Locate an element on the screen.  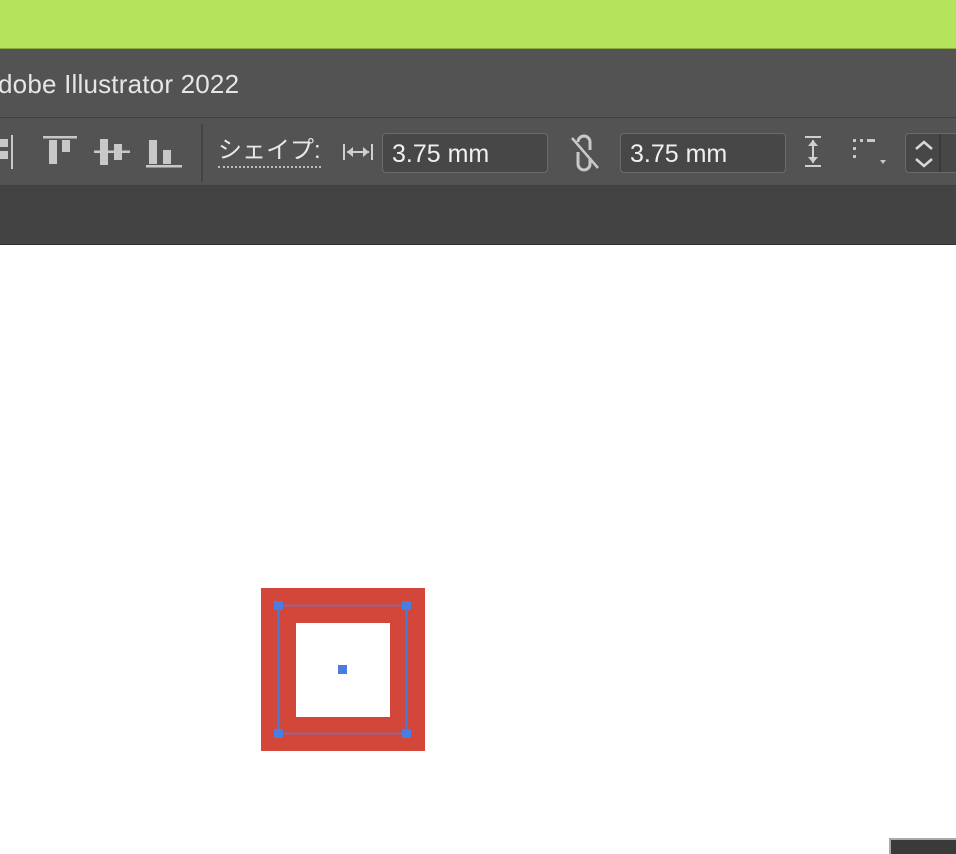
title-bar: dobe Illustrator 2022 is located at coordinates (478, 83).